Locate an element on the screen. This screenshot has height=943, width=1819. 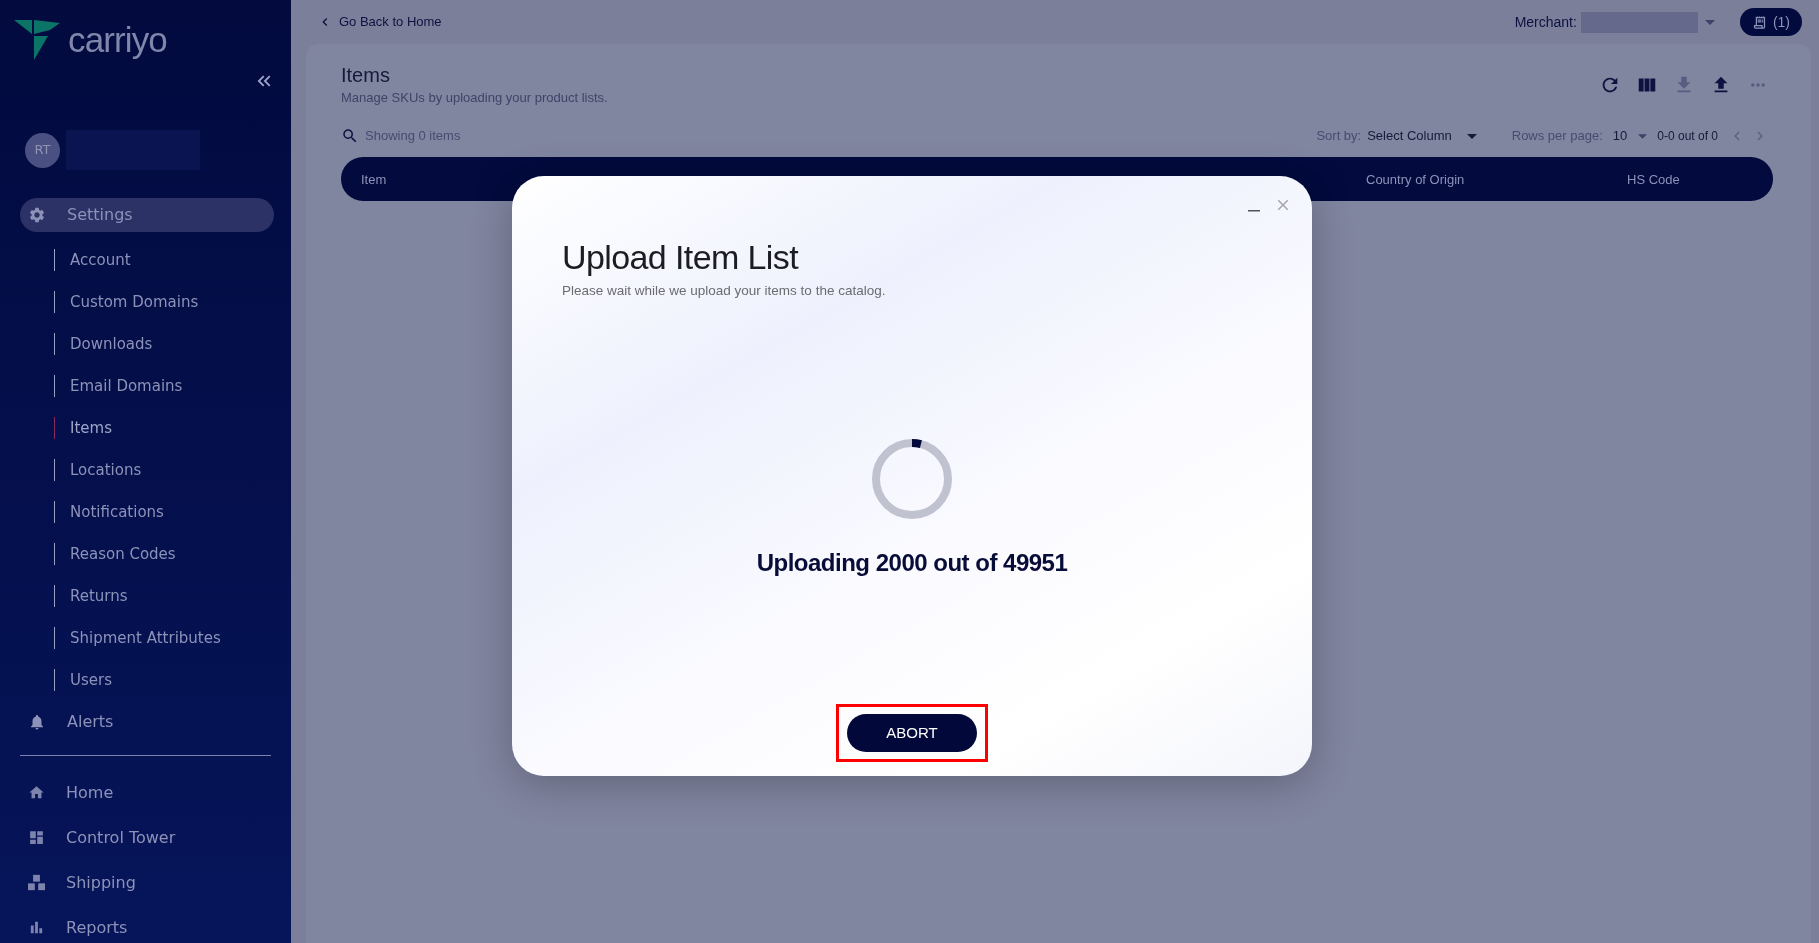
sidebar-item: Shipping is located at coordinates (82, 882).